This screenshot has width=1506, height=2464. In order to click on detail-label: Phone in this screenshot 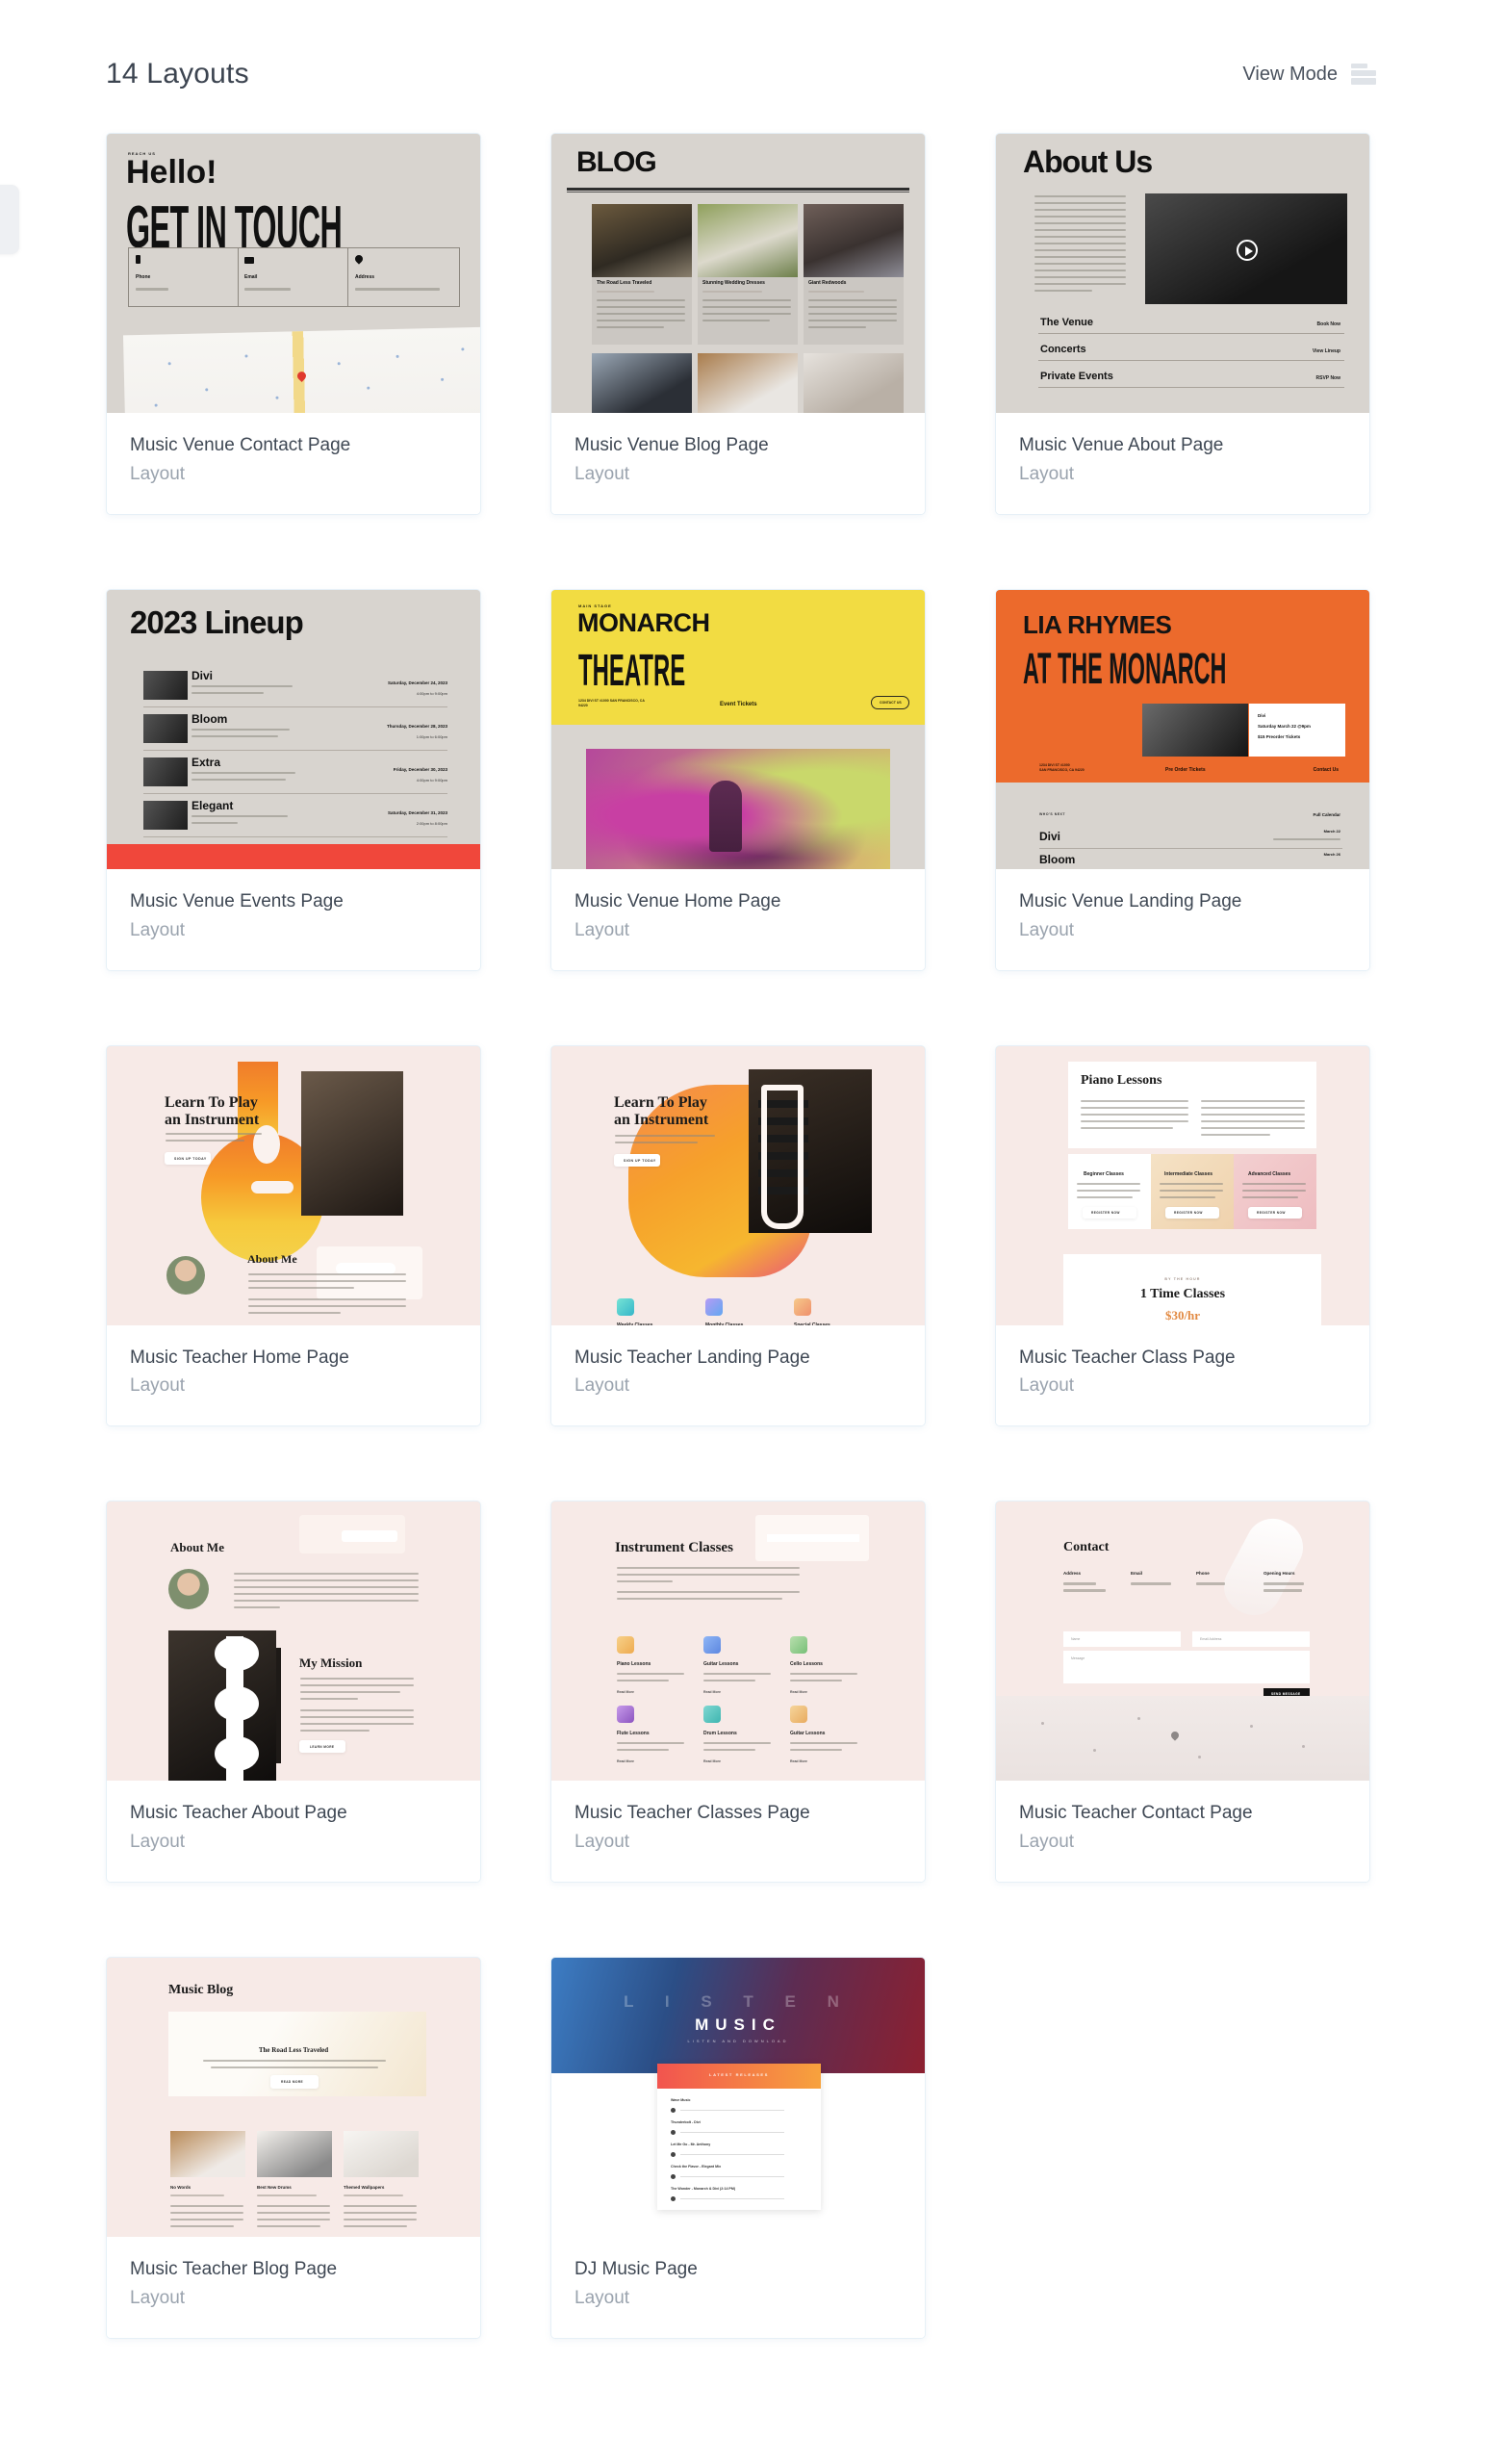, I will do `click(1203, 1574)`.